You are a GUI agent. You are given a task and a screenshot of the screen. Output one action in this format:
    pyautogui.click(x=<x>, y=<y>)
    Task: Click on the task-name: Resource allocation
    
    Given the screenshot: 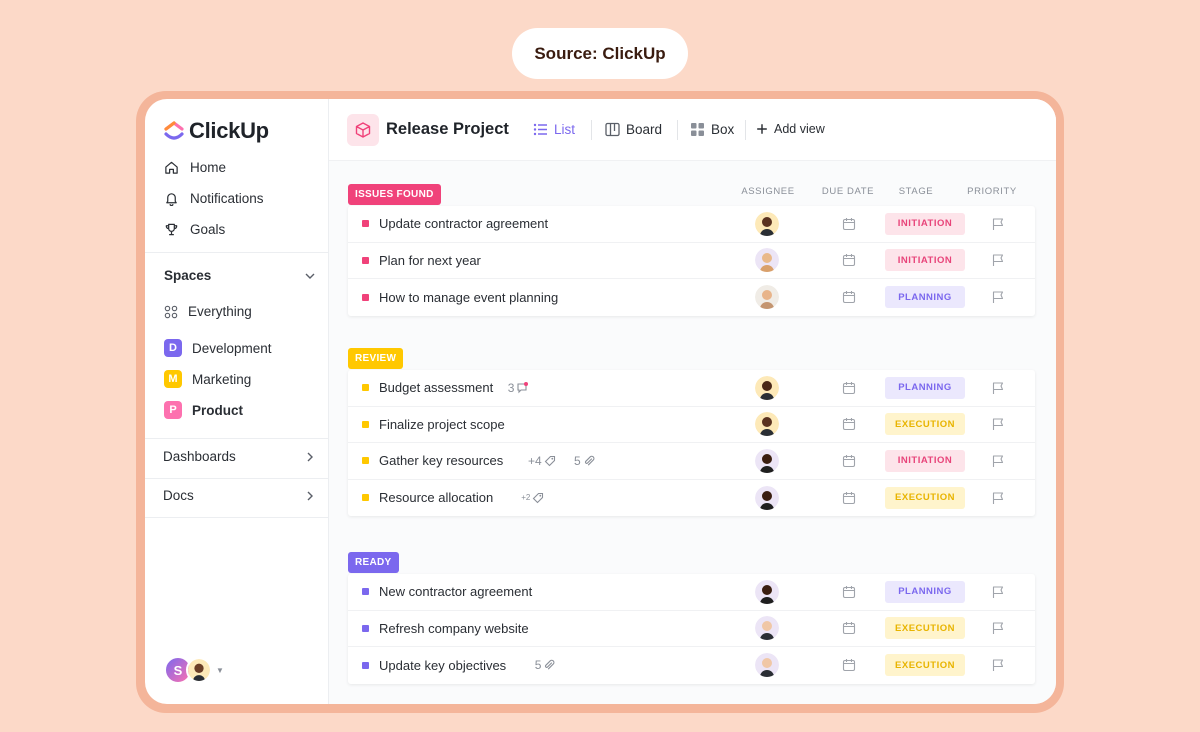 What is the action you would take?
    pyautogui.click(x=436, y=497)
    